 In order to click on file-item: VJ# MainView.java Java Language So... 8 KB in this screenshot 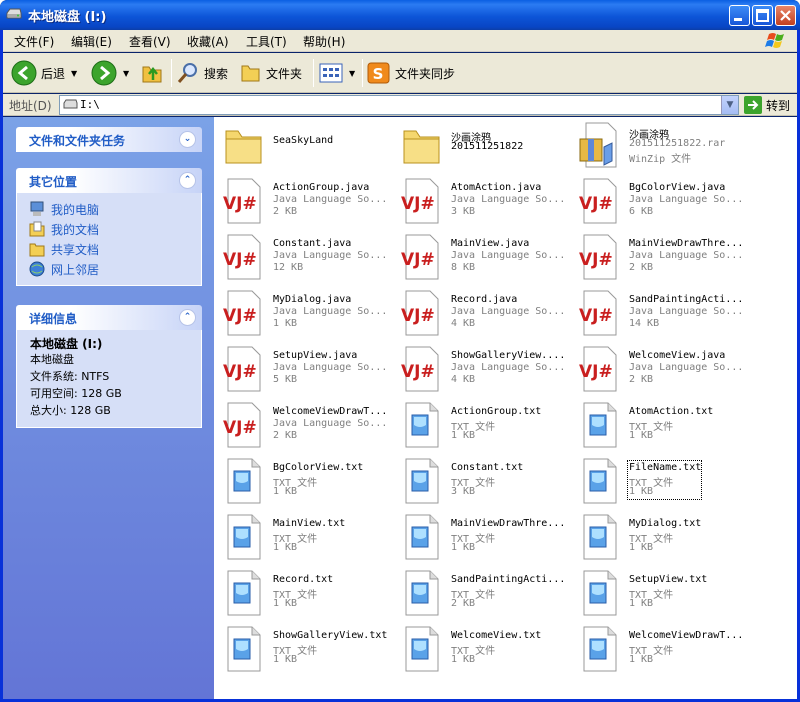, I will do `click(483, 260)`.